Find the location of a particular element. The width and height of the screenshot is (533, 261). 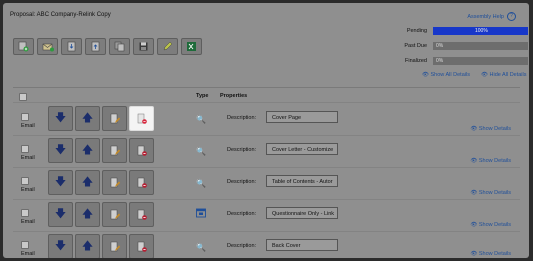

save-button is located at coordinates (143, 46).